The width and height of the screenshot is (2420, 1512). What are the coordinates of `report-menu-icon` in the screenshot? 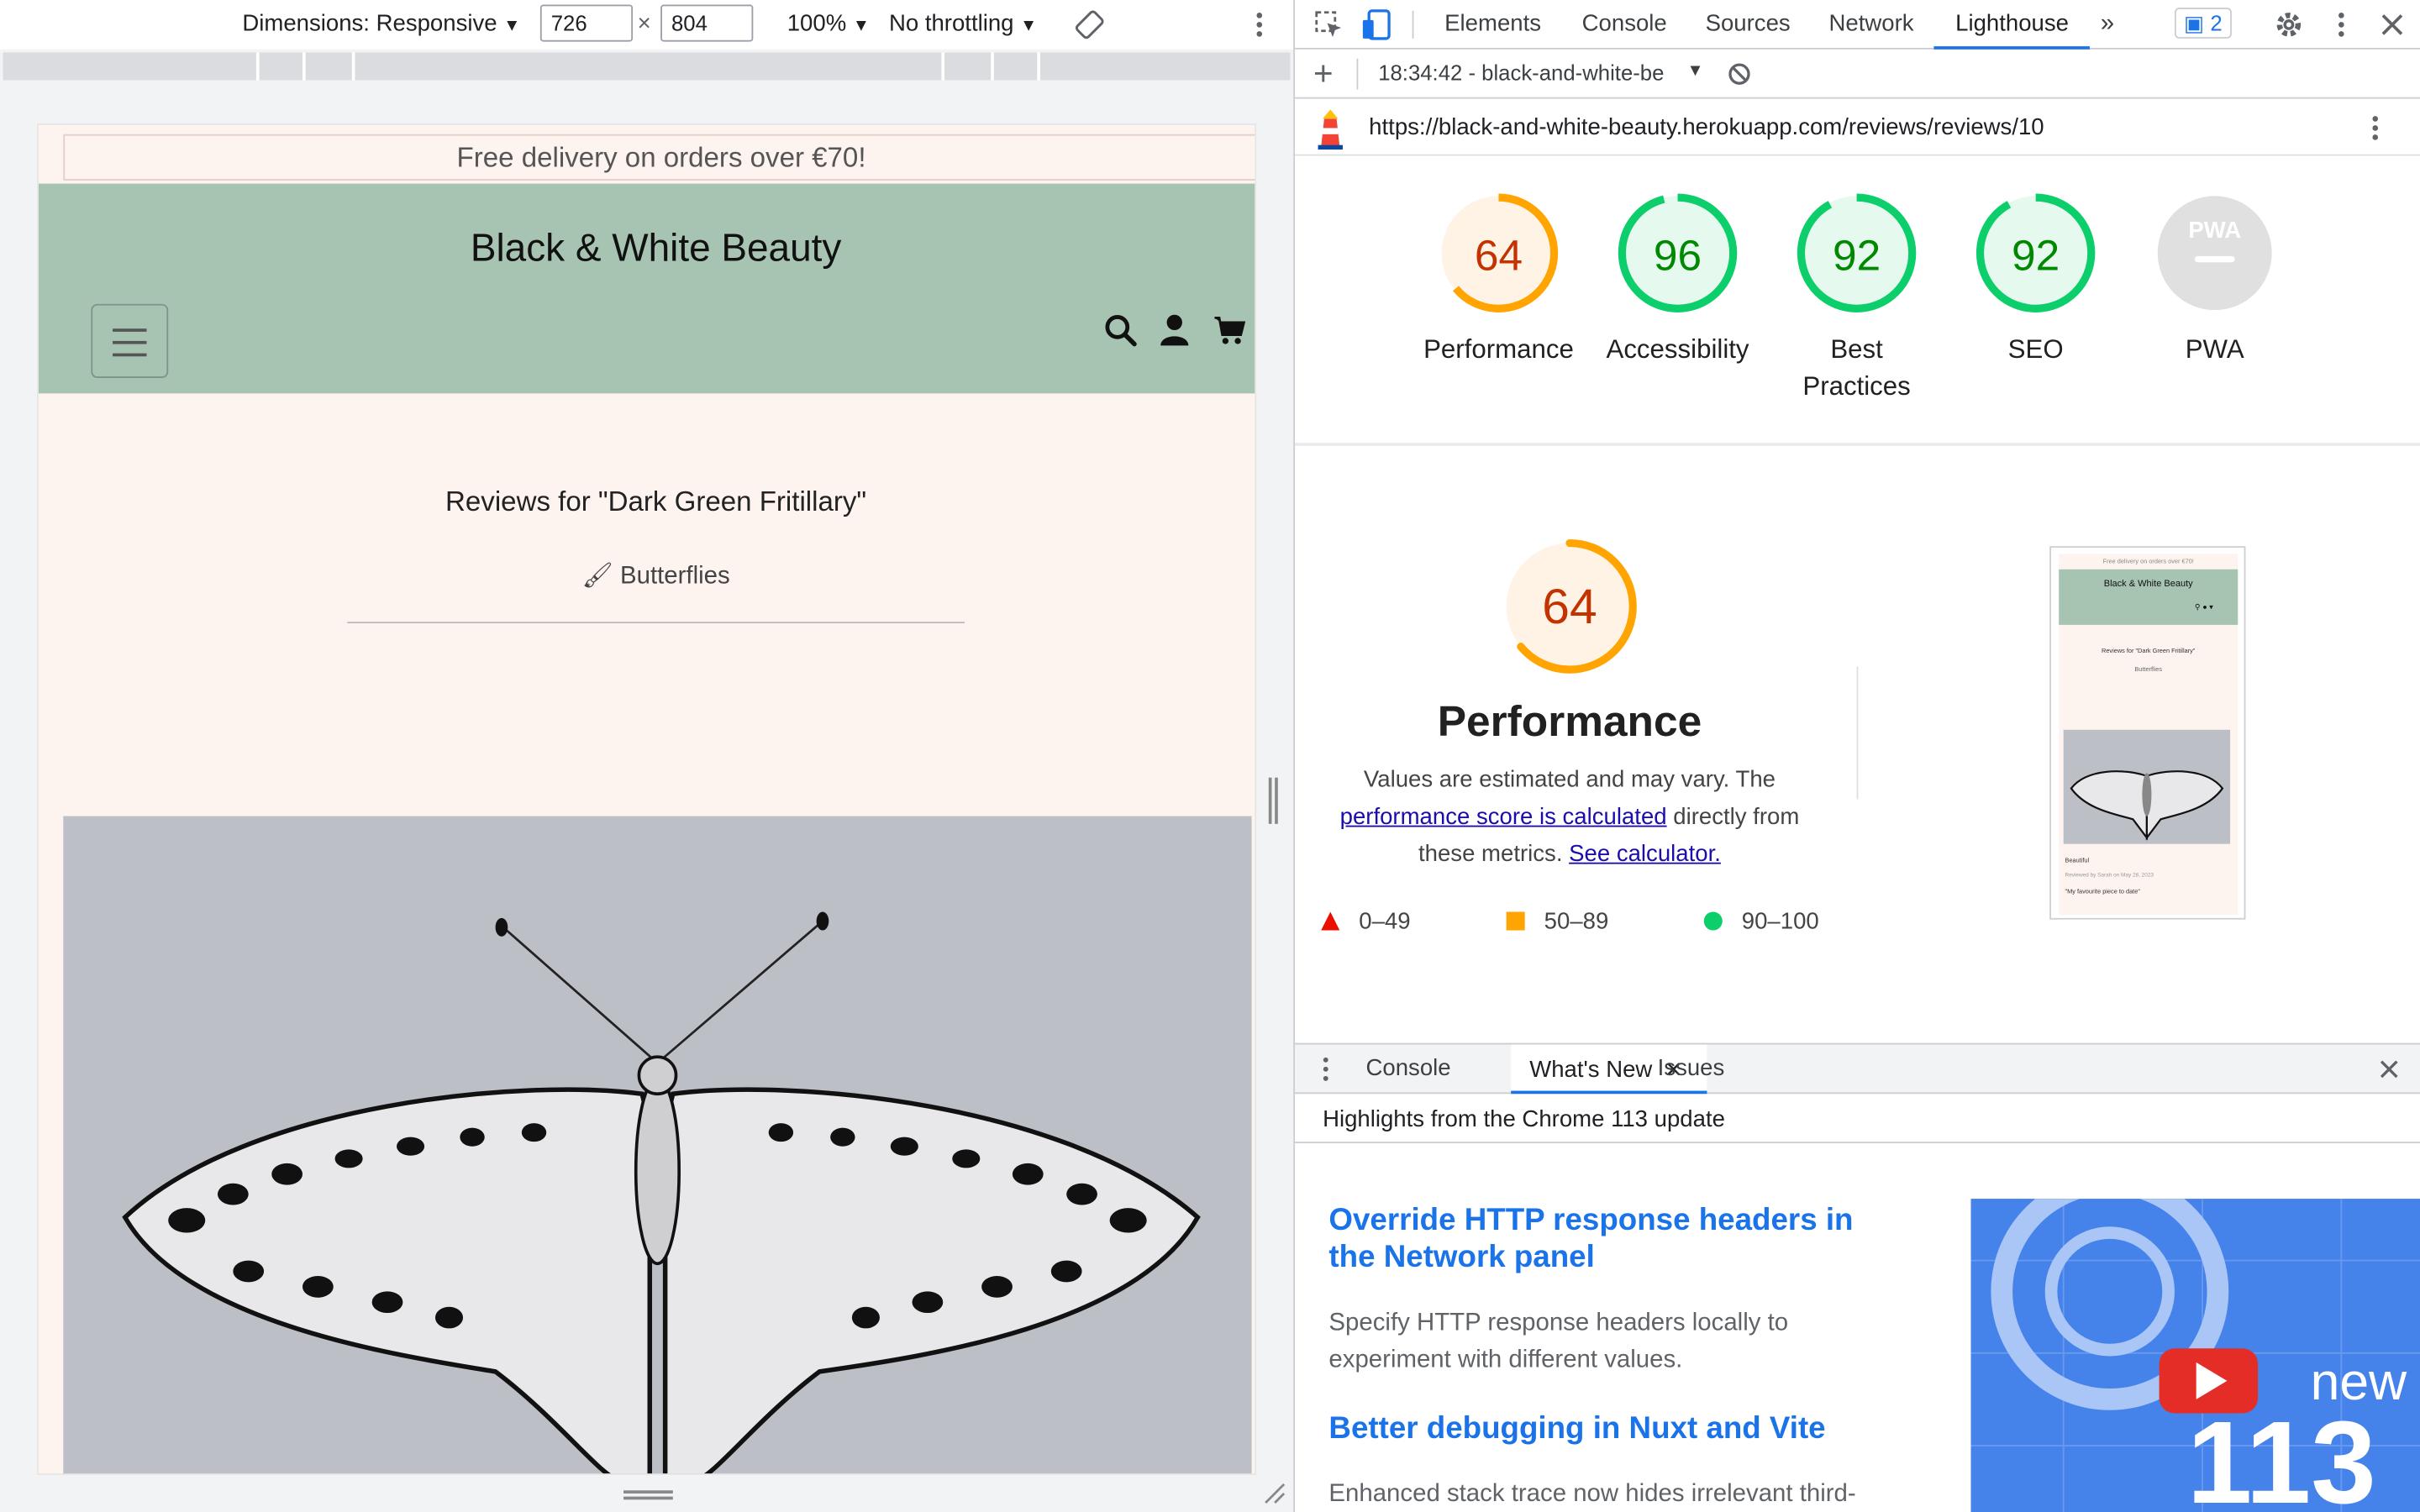 It's located at (2375, 128).